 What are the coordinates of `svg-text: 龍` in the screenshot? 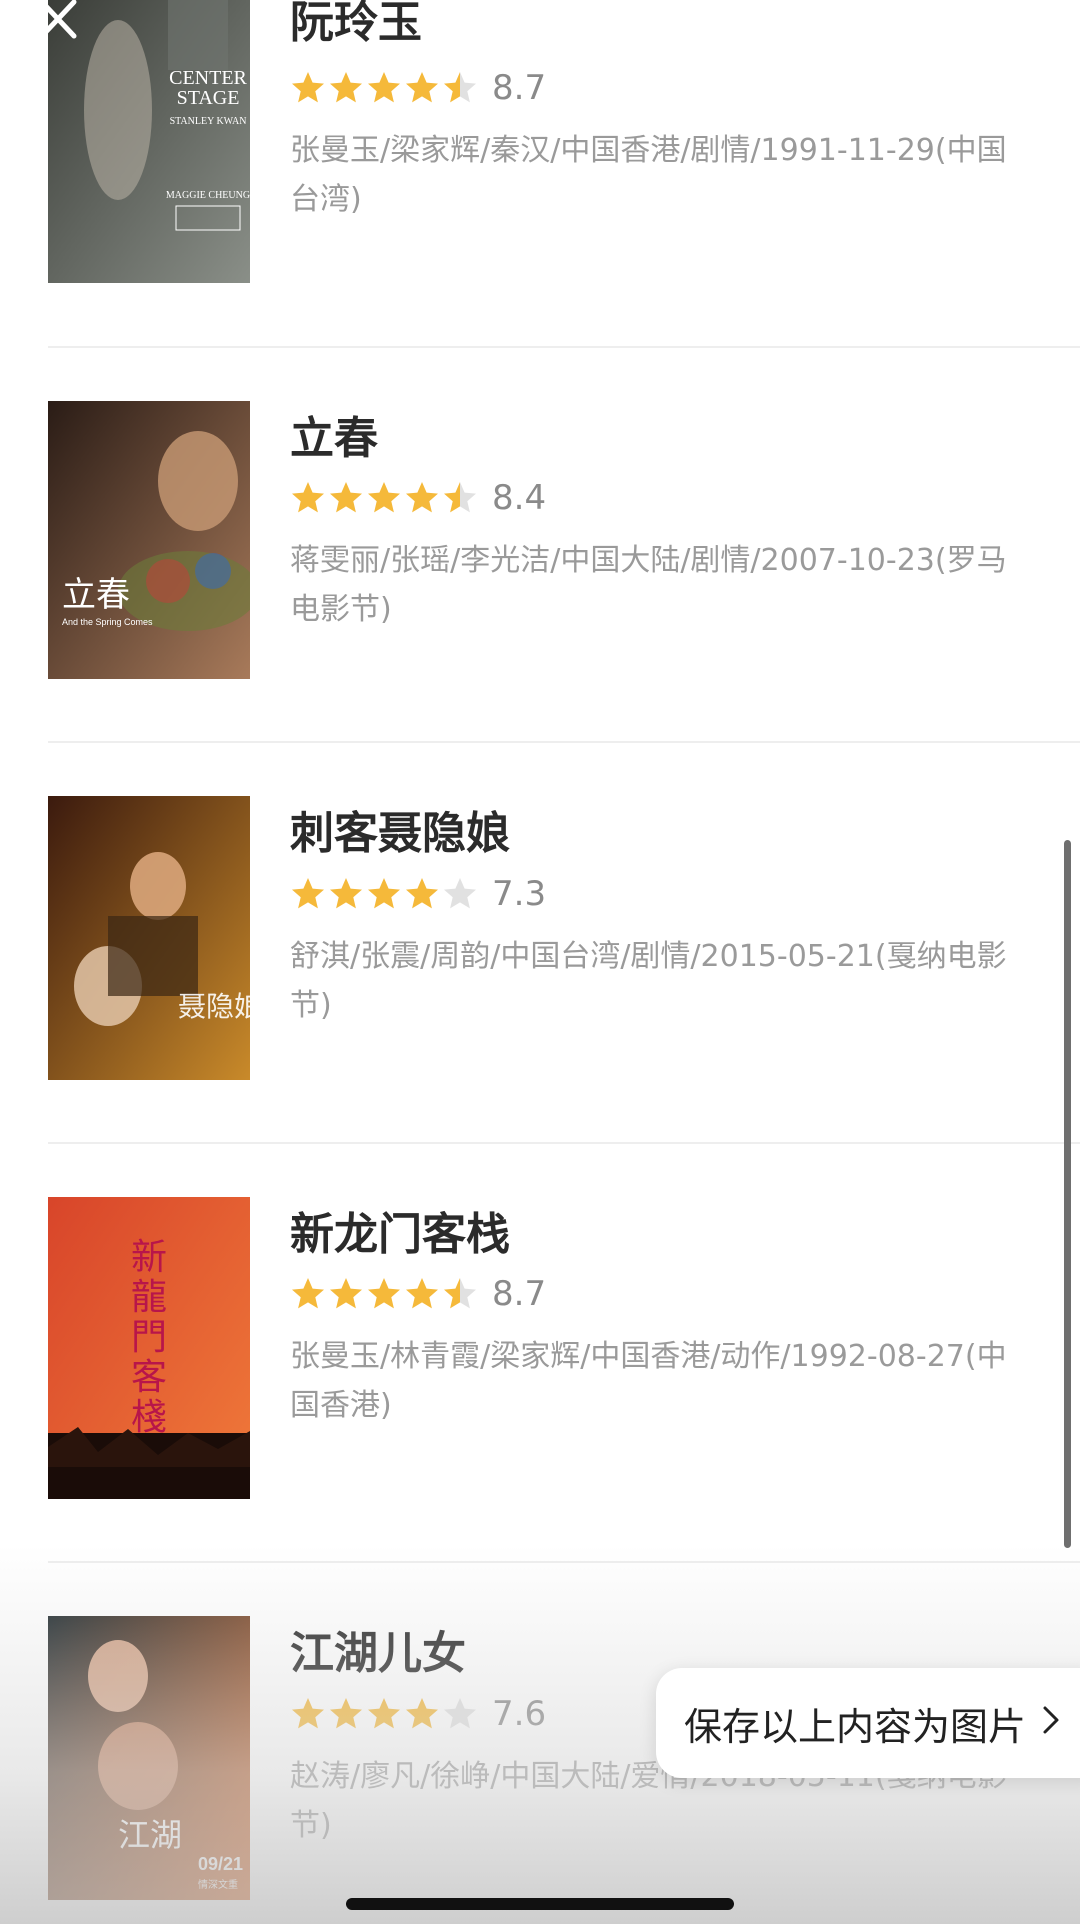 It's located at (149, 1297).